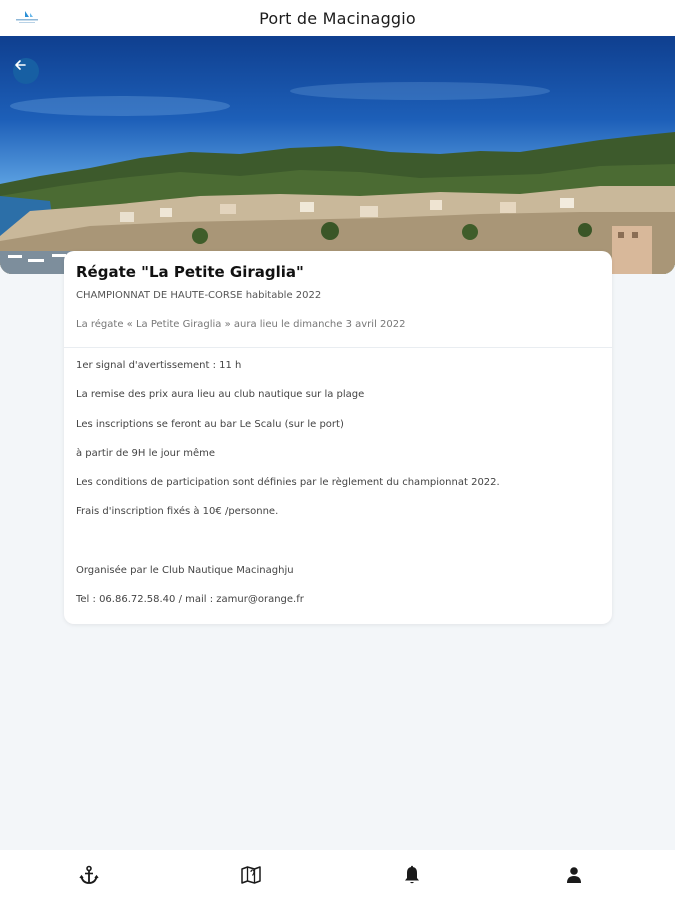 This screenshot has height=900, width=675. What do you see at coordinates (159, 365) in the screenshot?
I see `event-detail-line: 1er signal d'avertissement : 11 h` at bounding box center [159, 365].